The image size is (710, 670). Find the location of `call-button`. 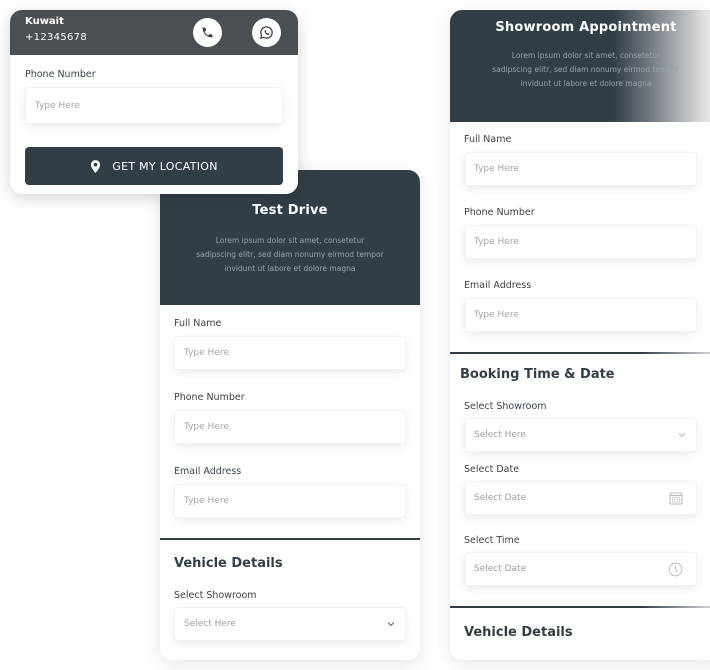

call-button is located at coordinates (207, 32).